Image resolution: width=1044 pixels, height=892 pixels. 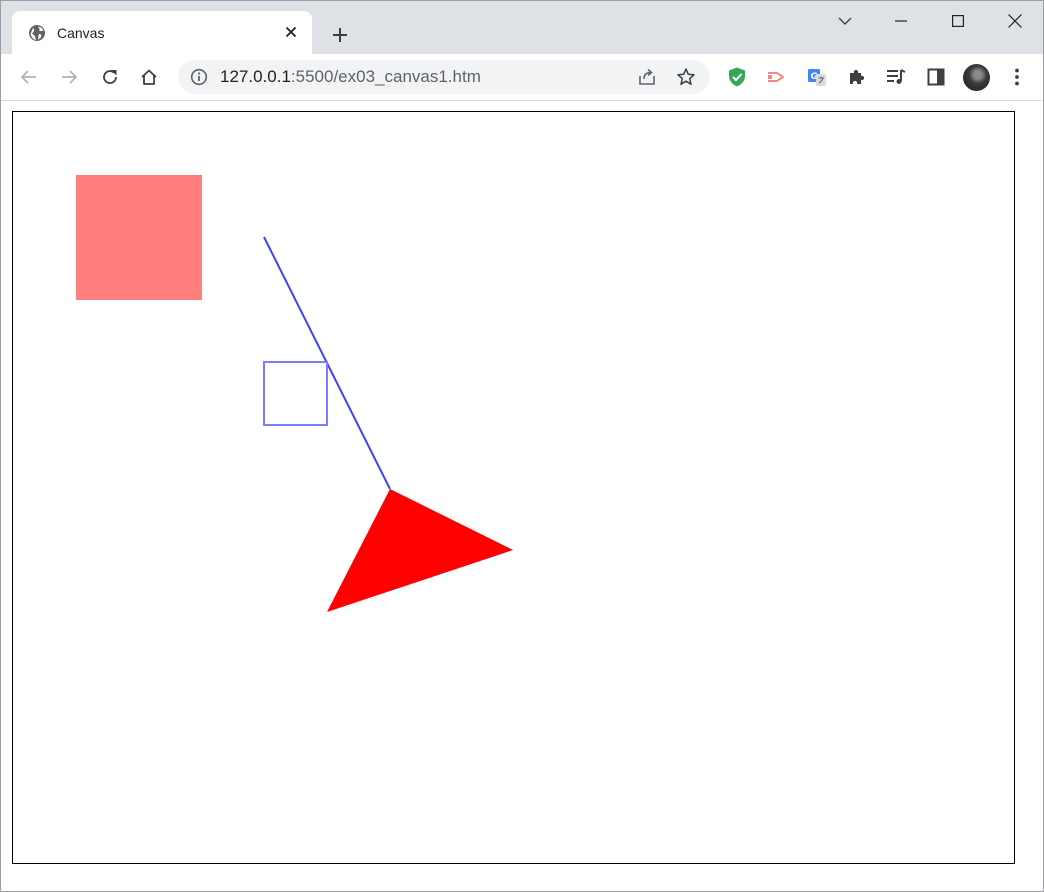 I want to click on shield-check-icon, so click(x=737, y=77).